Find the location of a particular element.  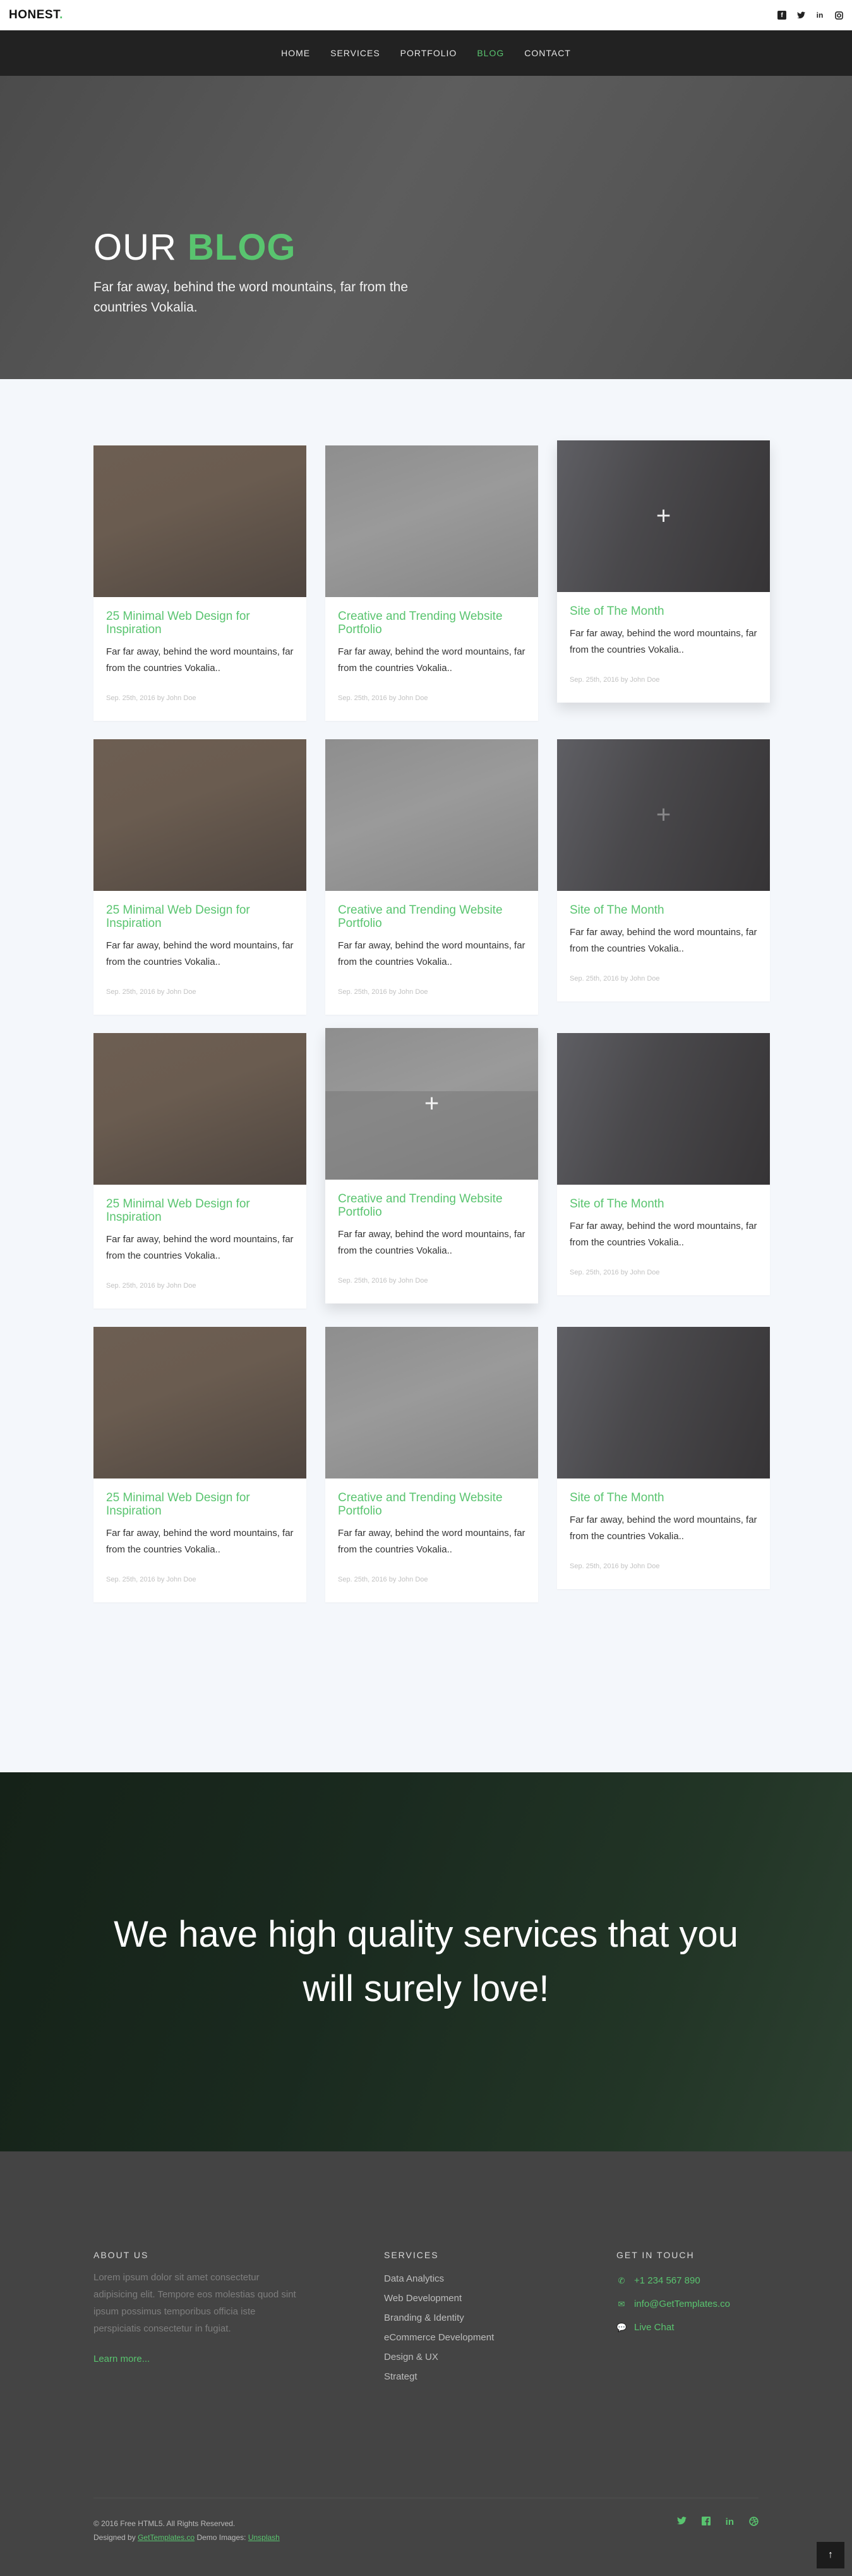

demo-label: Demo Images: is located at coordinates (221, 2537).